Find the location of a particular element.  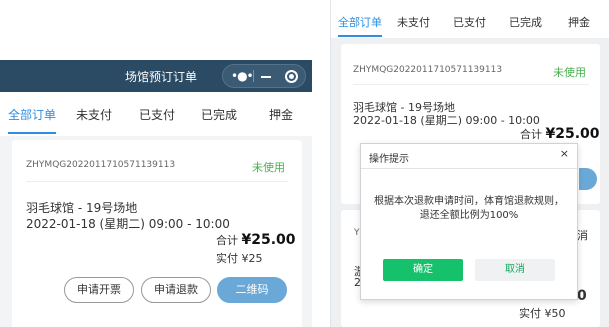

order-tabs-right: 全部订单 未支付 已支付 已完成 押金 is located at coordinates (470, 19).